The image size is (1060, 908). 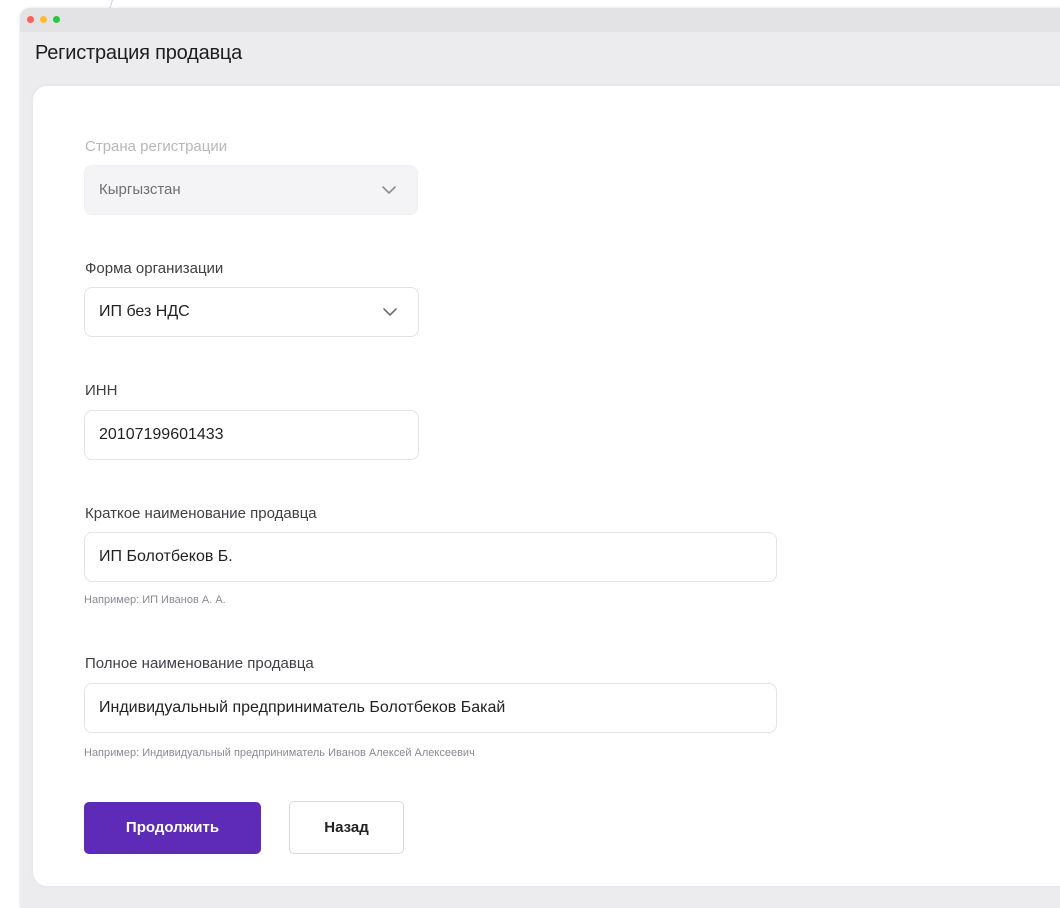 What do you see at coordinates (161, 434) in the screenshot?
I see `inn-value: 20107199601433` at bounding box center [161, 434].